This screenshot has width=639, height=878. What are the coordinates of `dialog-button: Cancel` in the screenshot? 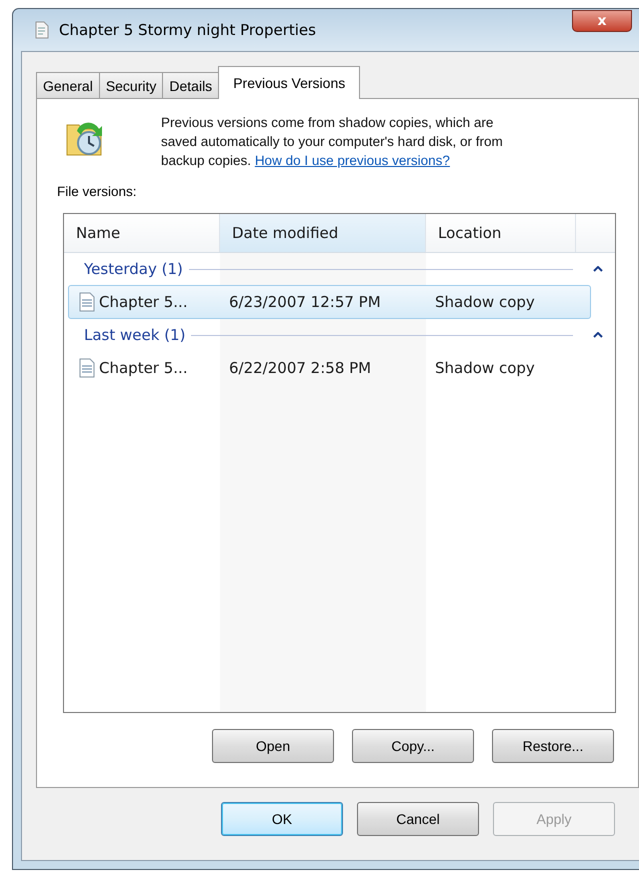 It's located at (418, 819).